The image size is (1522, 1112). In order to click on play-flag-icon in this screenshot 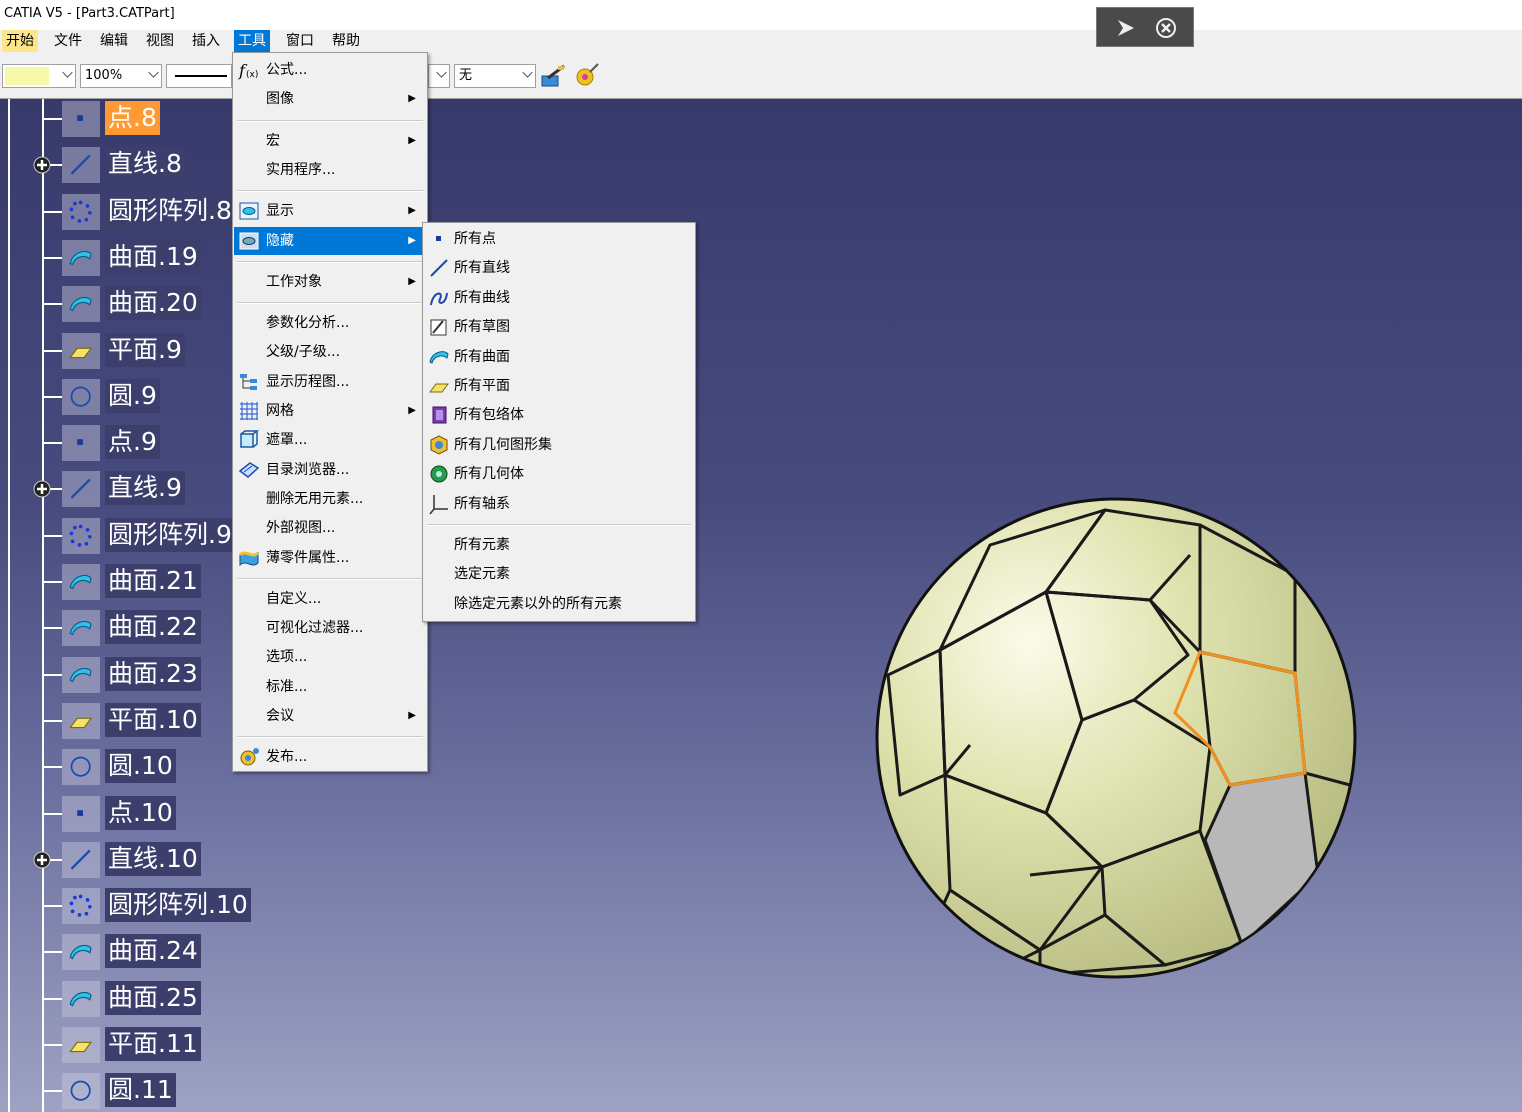, I will do `click(1126, 28)`.